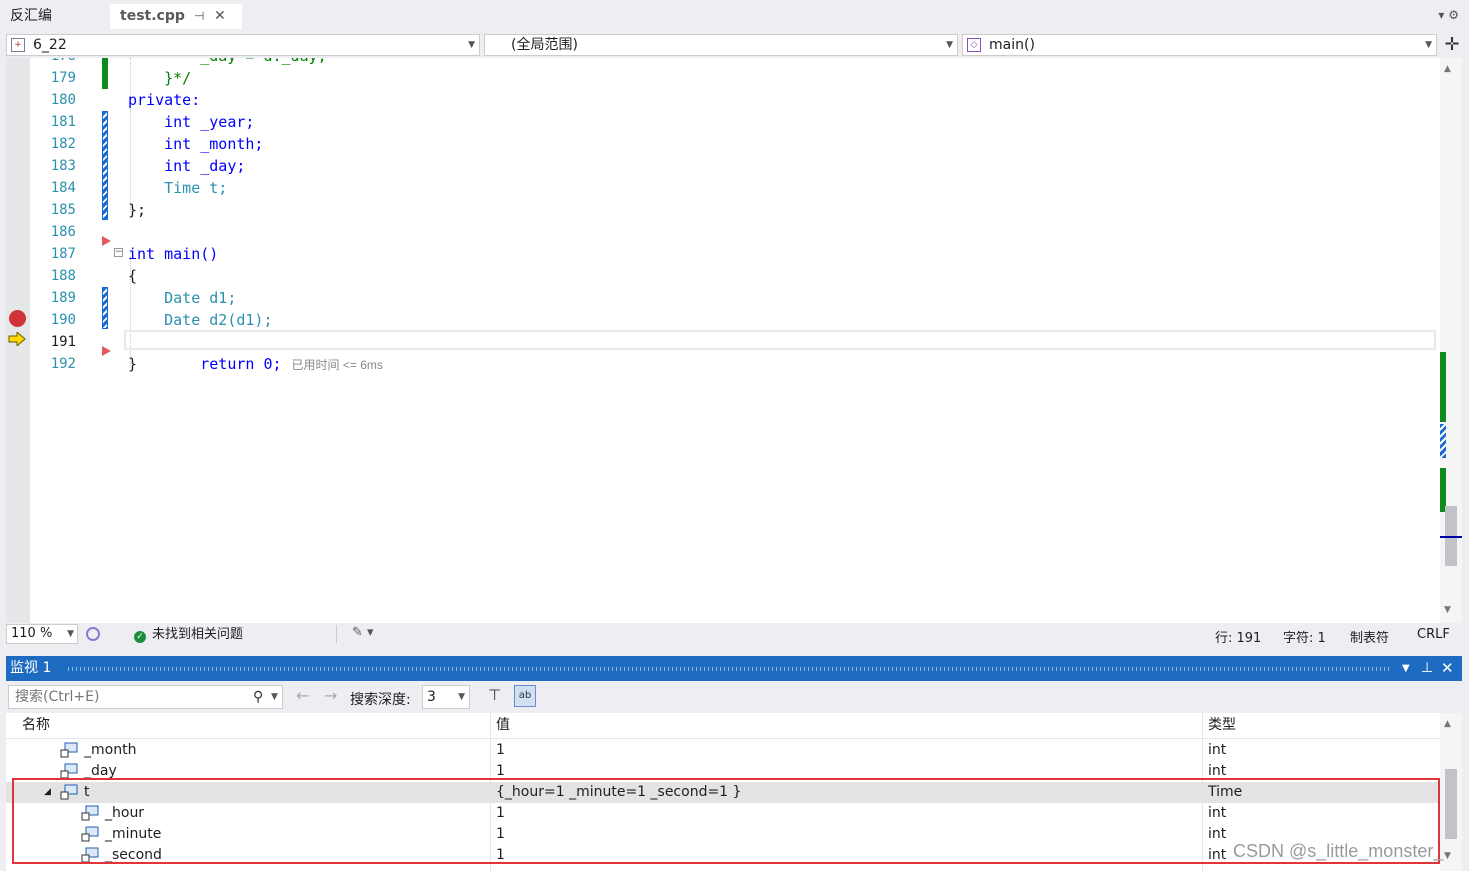 Image resolution: width=1469 pixels, height=871 pixels. I want to click on tab-test-cpp: test.cpp ⊣ ✕, so click(176, 16).